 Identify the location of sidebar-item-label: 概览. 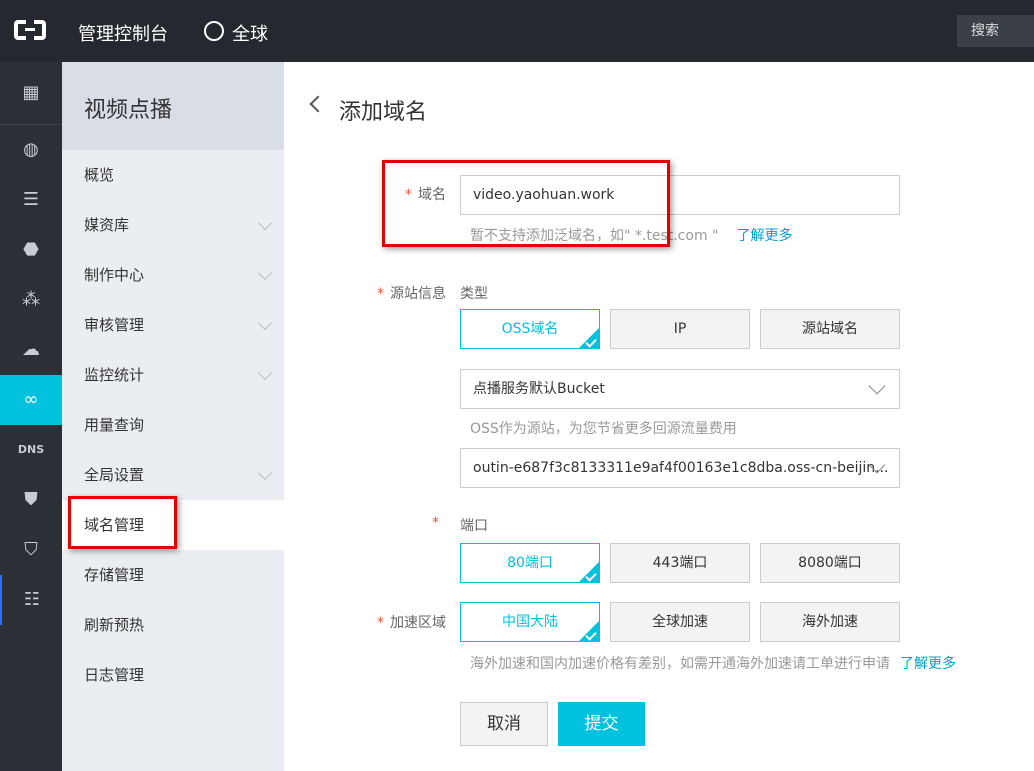
(99, 175).